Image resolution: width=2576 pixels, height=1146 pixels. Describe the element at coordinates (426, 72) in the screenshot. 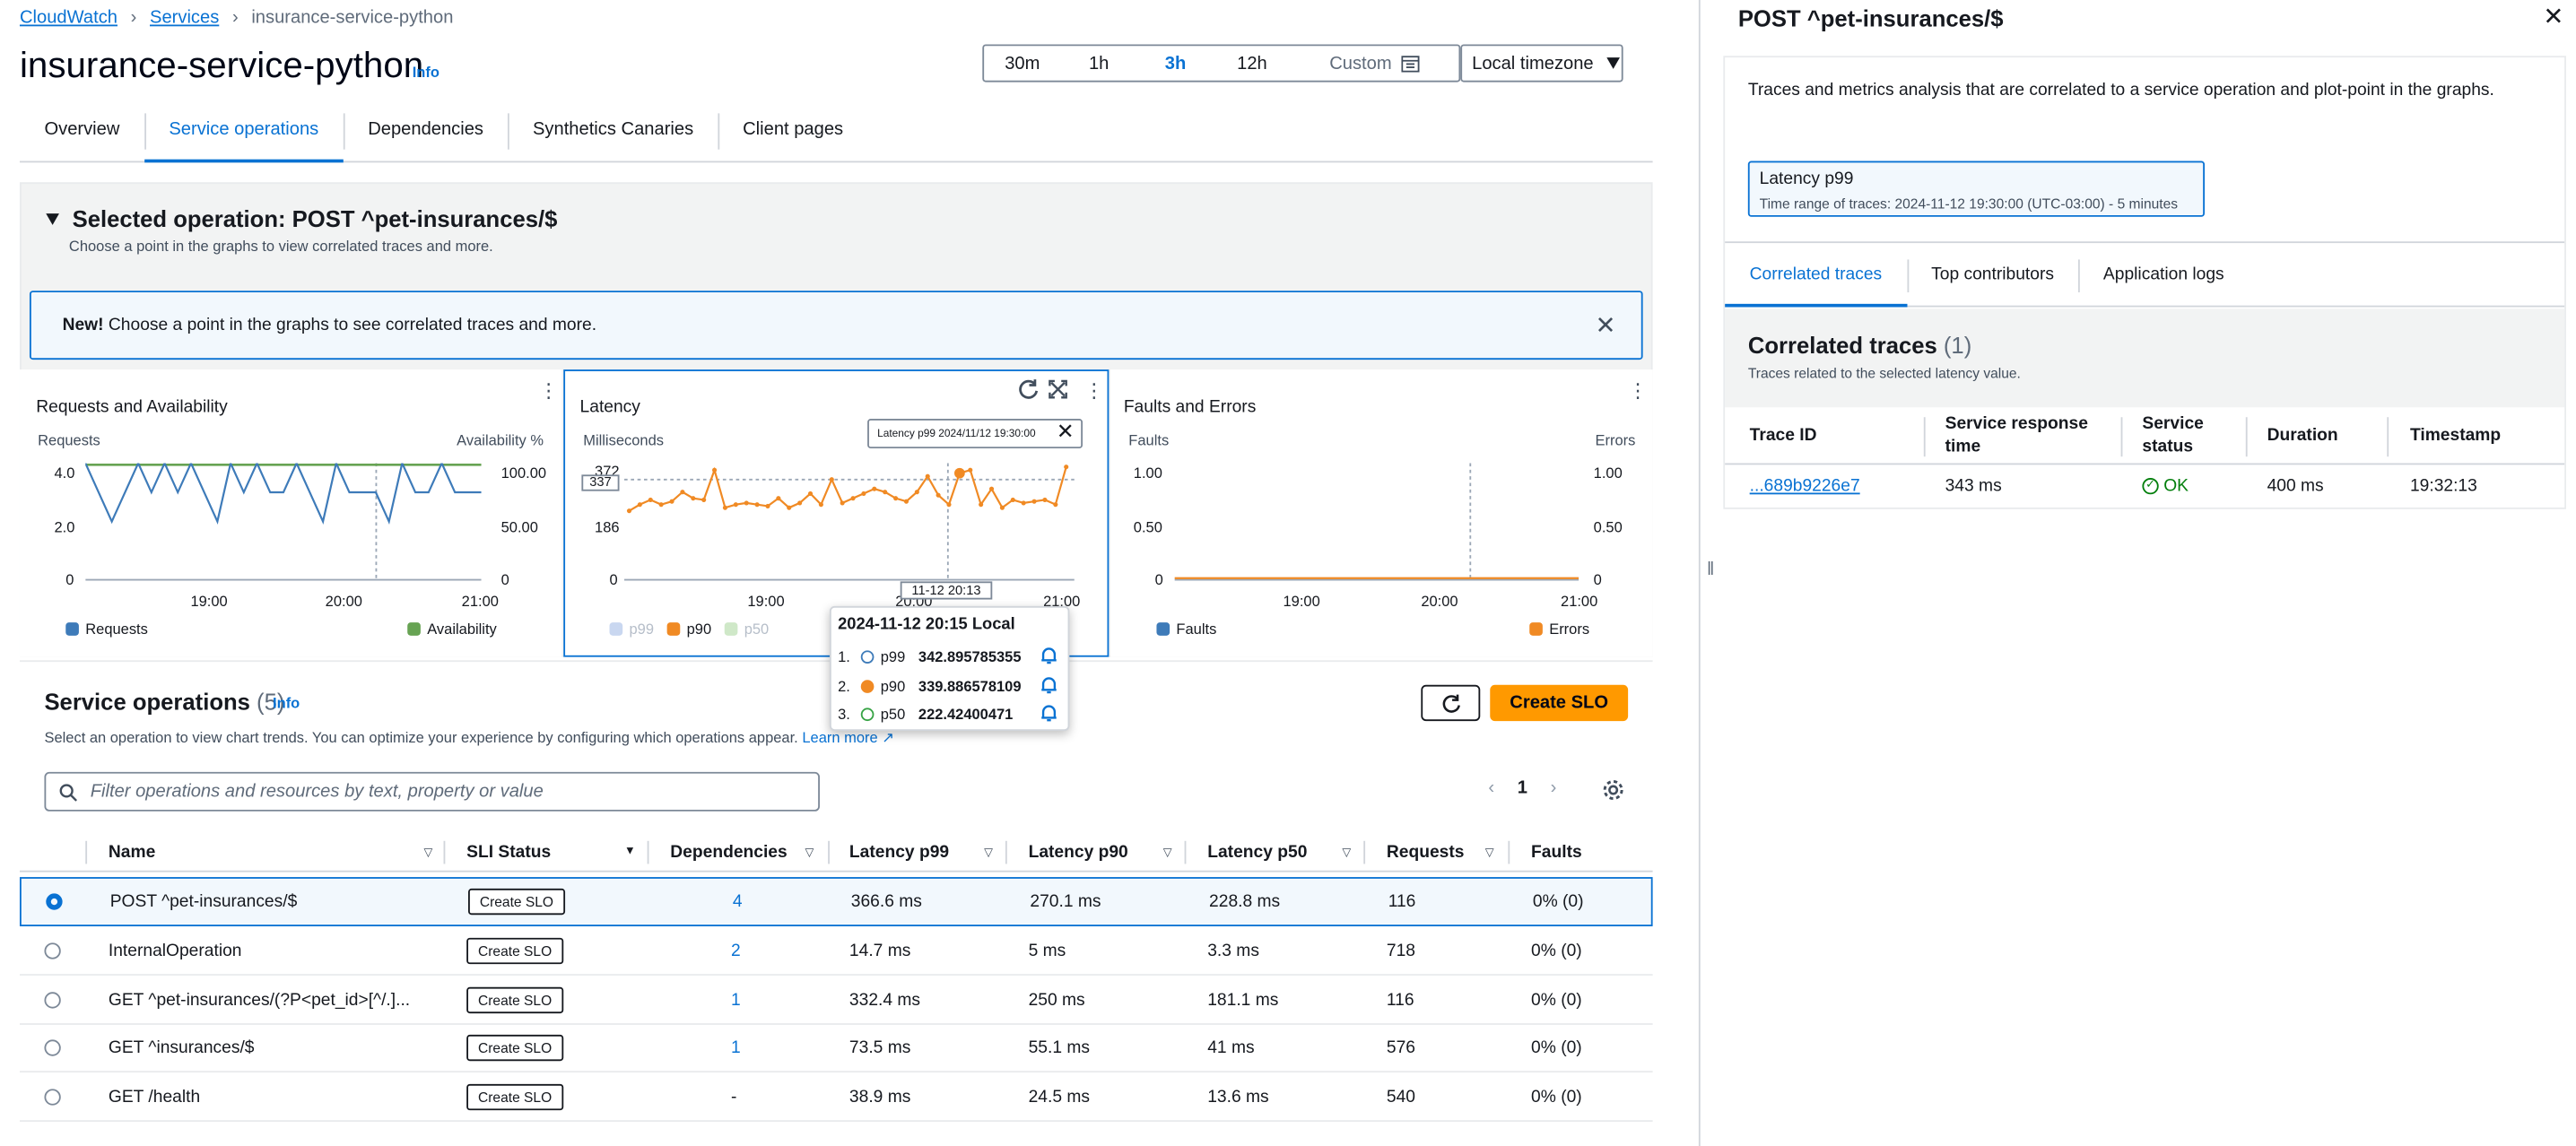

I see `info-link: Info` at that location.